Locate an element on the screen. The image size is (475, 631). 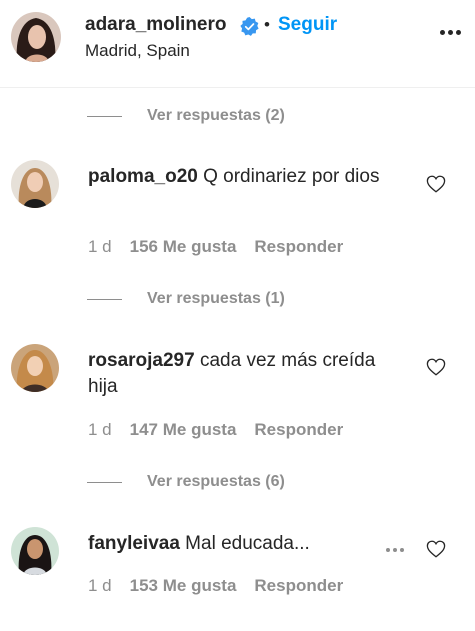
comment-options-icon is located at coordinates (398, 550).